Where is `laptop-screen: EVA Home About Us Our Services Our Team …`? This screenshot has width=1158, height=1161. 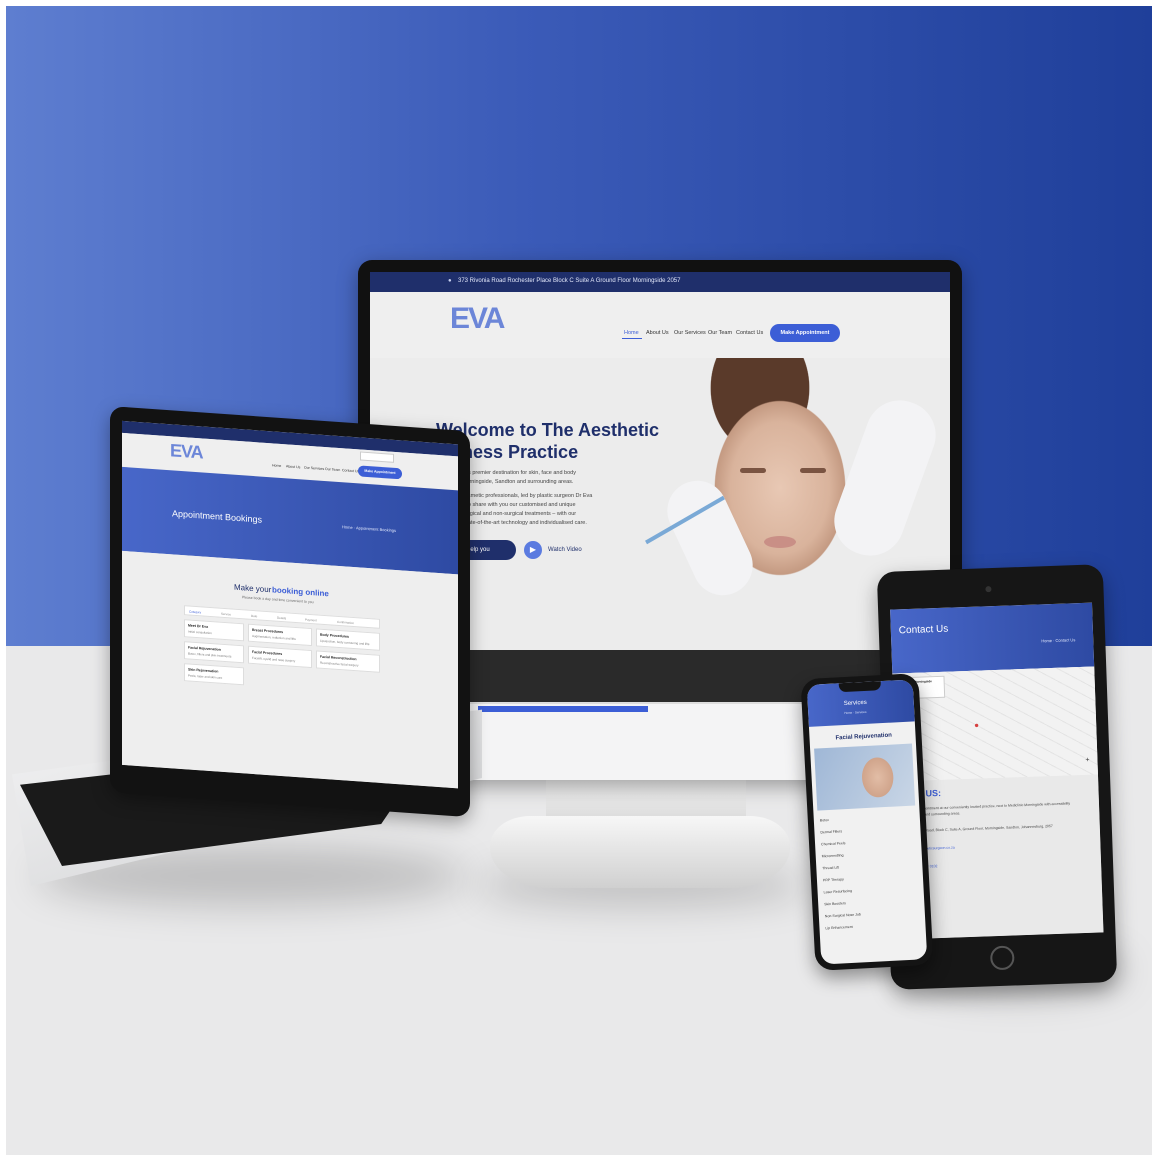 laptop-screen: EVA Home About Us Our Services Our Team … is located at coordinates (290, 604).